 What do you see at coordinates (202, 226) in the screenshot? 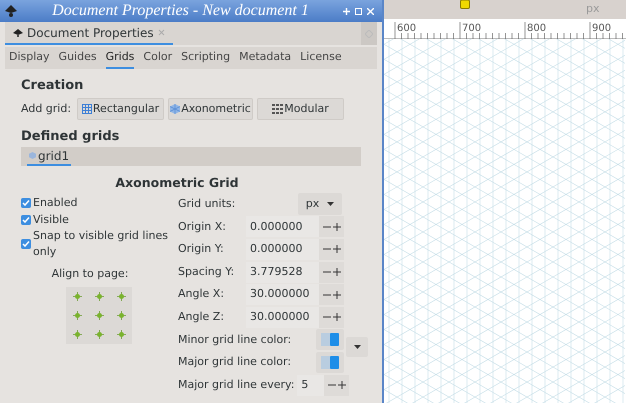
I see `field-label: Origin X:` at bounding box center [202, 226].